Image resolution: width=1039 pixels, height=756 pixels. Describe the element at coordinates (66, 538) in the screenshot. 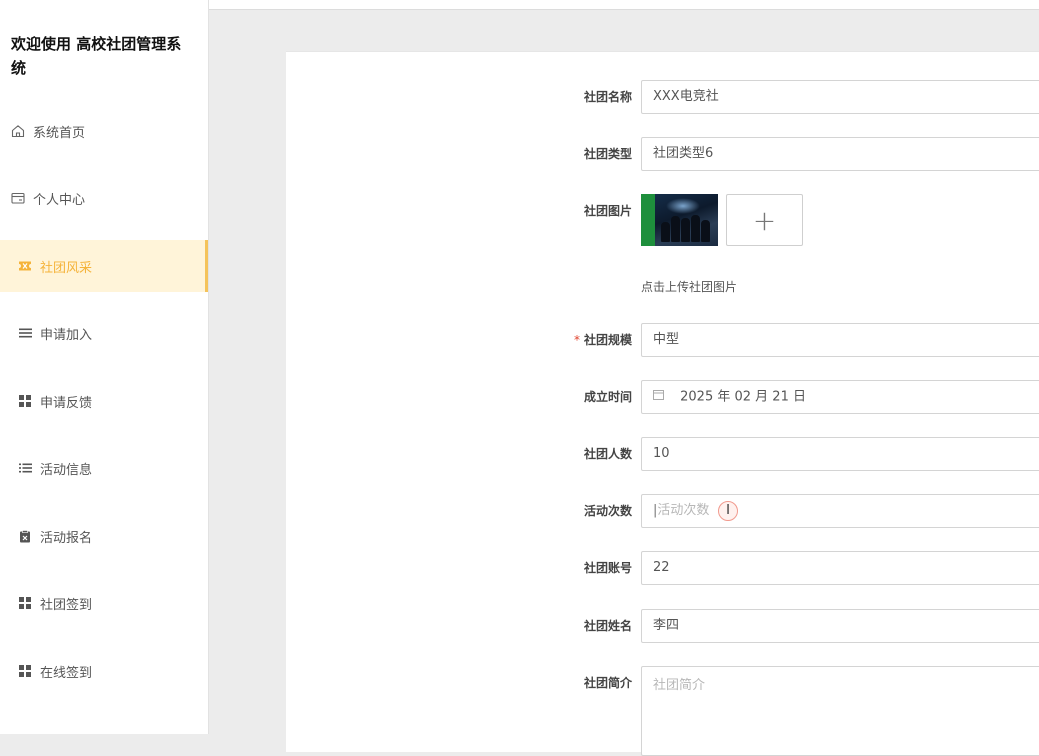

I see `sidebar-item-label: 活动报名` at that location.